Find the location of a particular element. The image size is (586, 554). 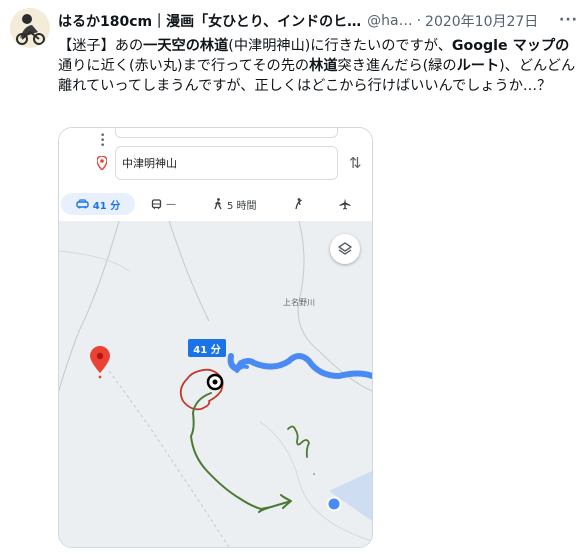

tweet-text-segment: 通りに近く(赤い丸)まで行ってその先の is located at coordinates (184, 66).